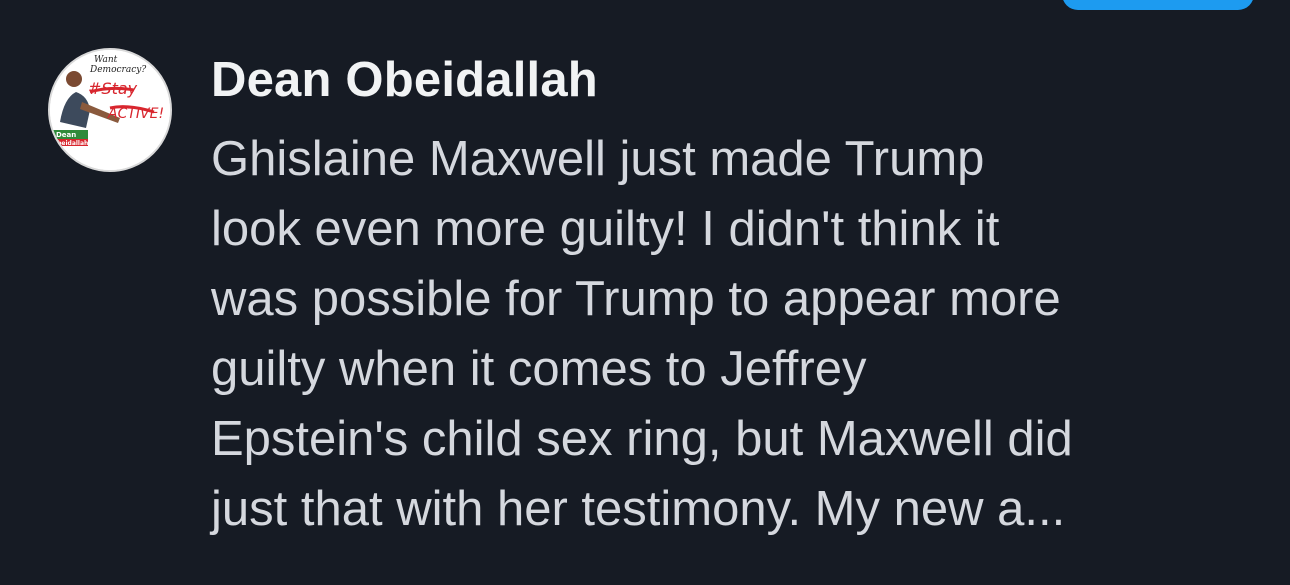 The width and height of the screenshot is (1290, 585). What do you see at coordinates (404, 80) in the screenshot?
I see `author-name: Dean Obeidallah` at bounding box center [404, 80].